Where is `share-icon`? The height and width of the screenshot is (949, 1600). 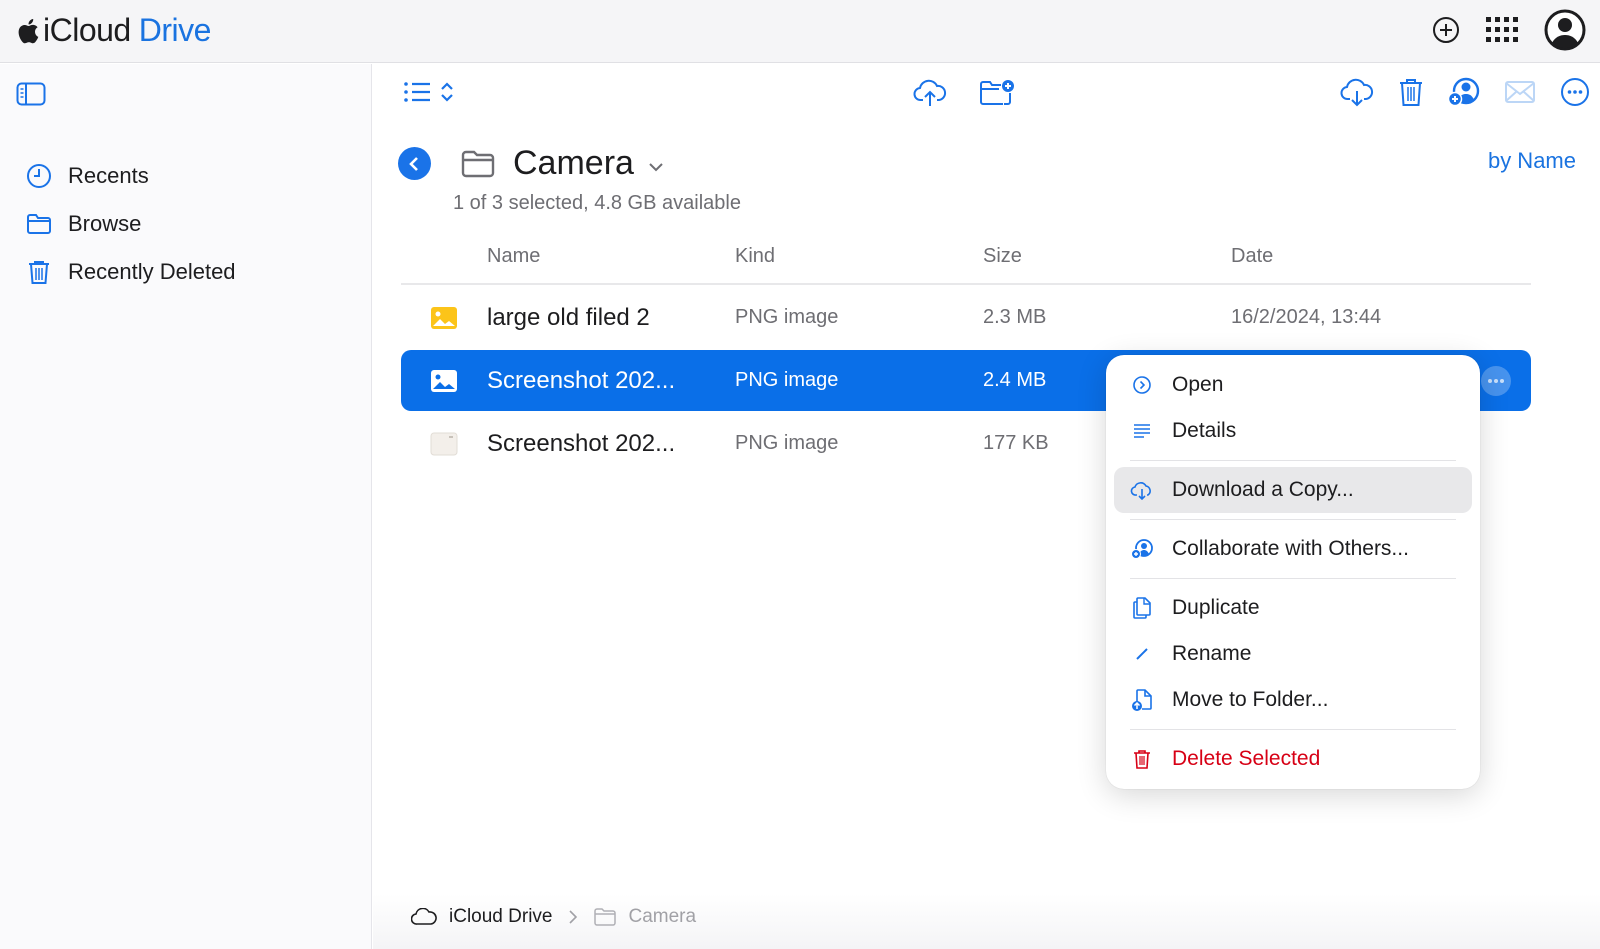 share-icon is located at coordinates (1464, 92).